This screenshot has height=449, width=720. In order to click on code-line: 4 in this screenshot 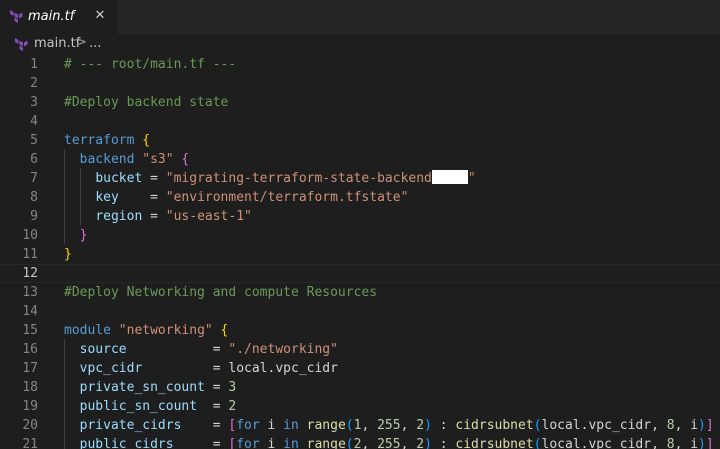, I will do `click(360, 121)`.